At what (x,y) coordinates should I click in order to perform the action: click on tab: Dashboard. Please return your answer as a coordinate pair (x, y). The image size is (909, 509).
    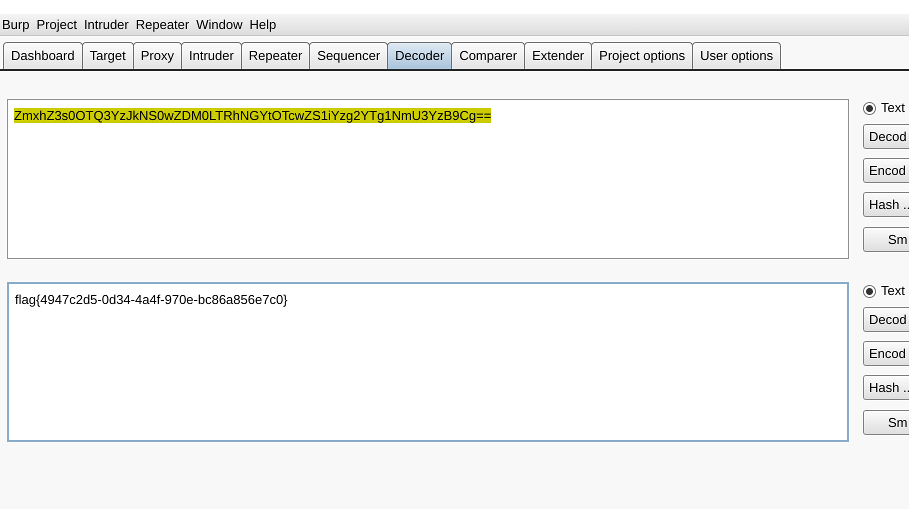
    Looking at the image, I should click on (43, 55).